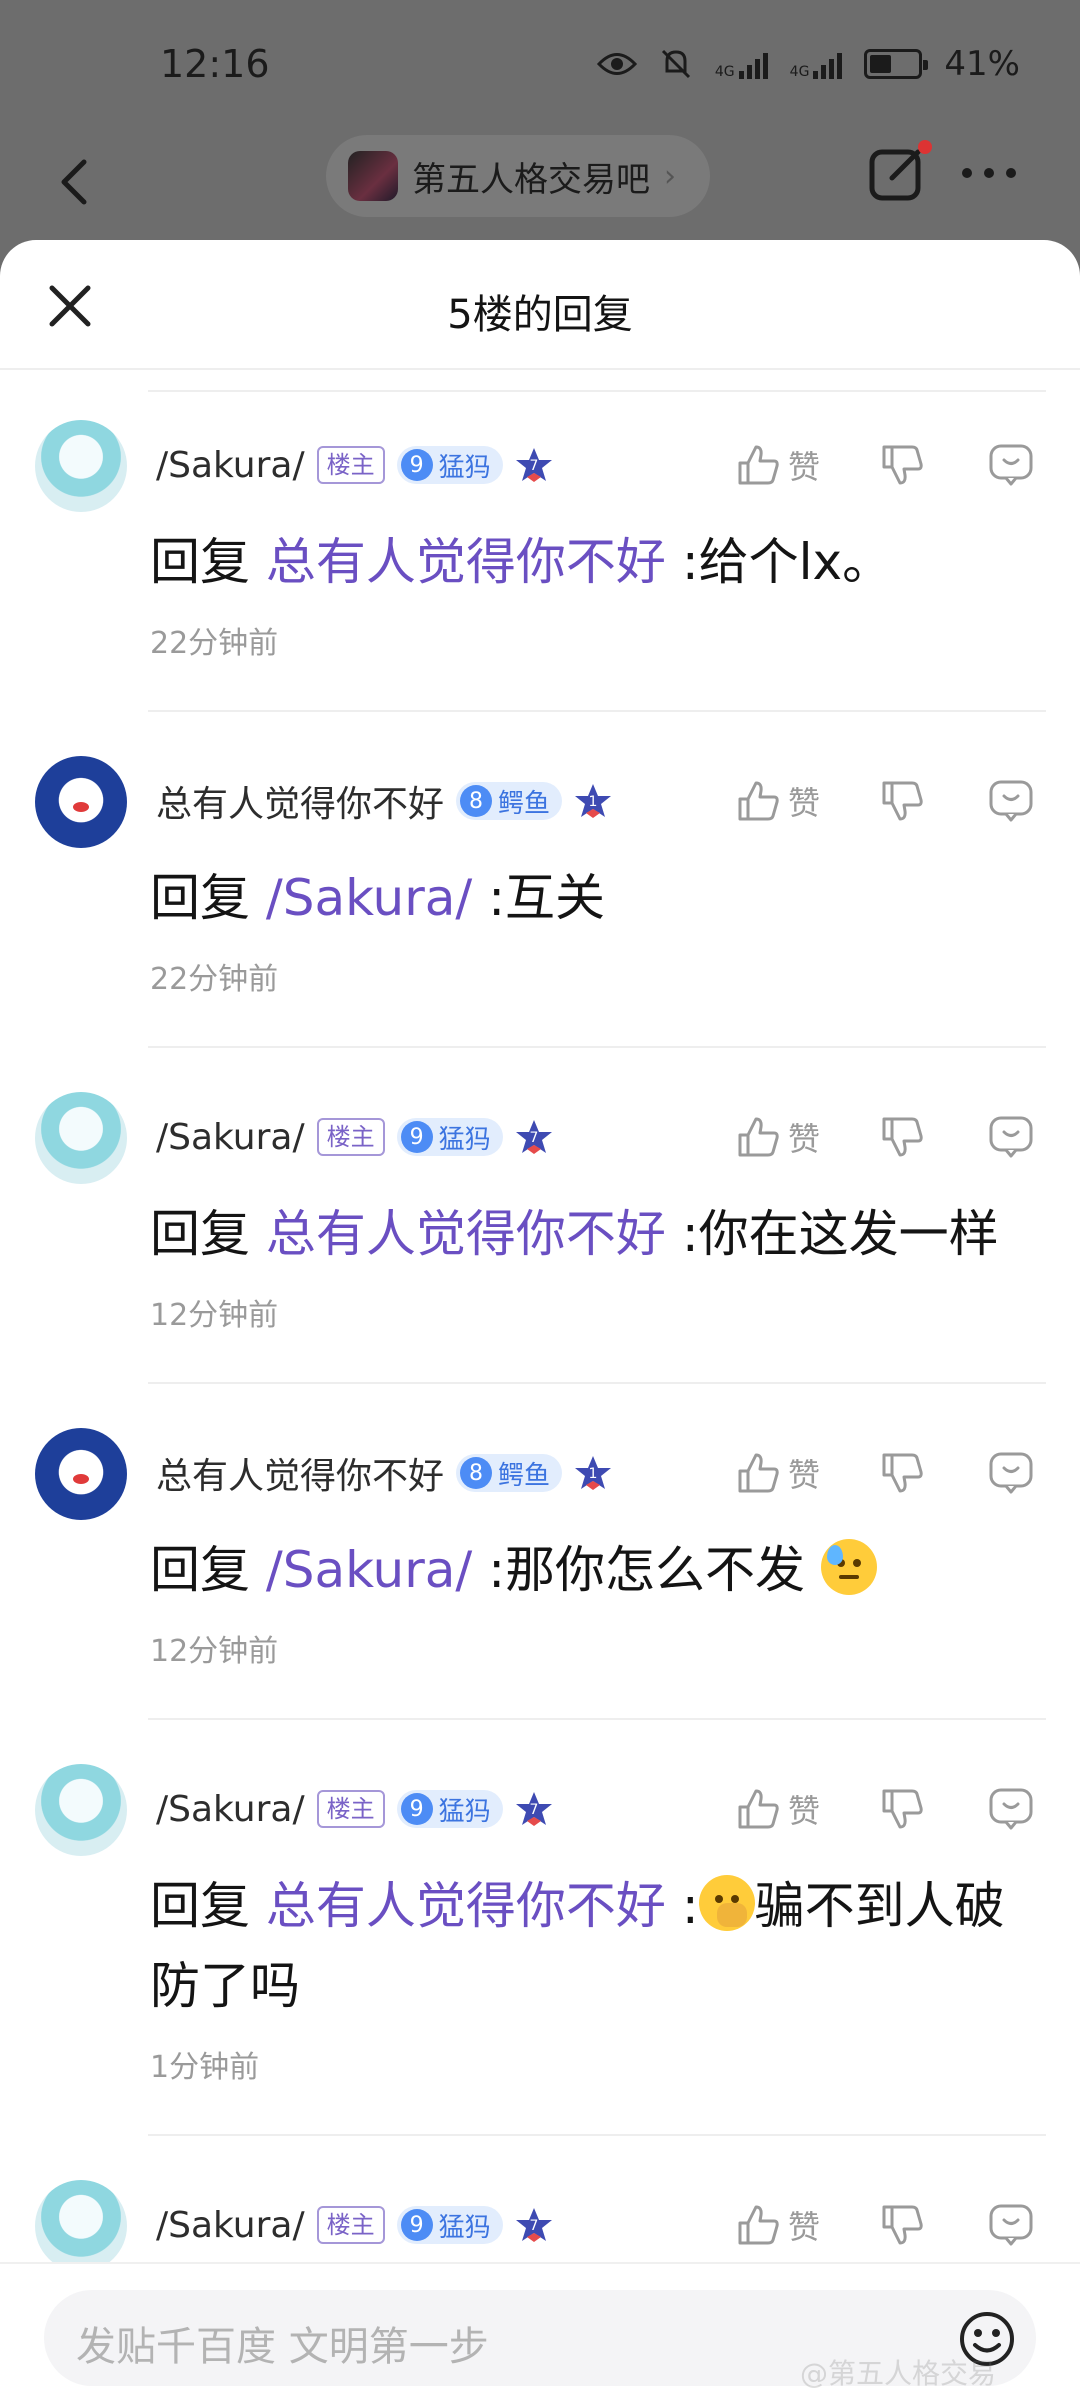  What do you see at coordinates (600, 1946) in the screenshot?
I see `reply-text: 回复 总有人觉得你不好 : 骗不到人破防了吗` at bounding box center [600, 1946].